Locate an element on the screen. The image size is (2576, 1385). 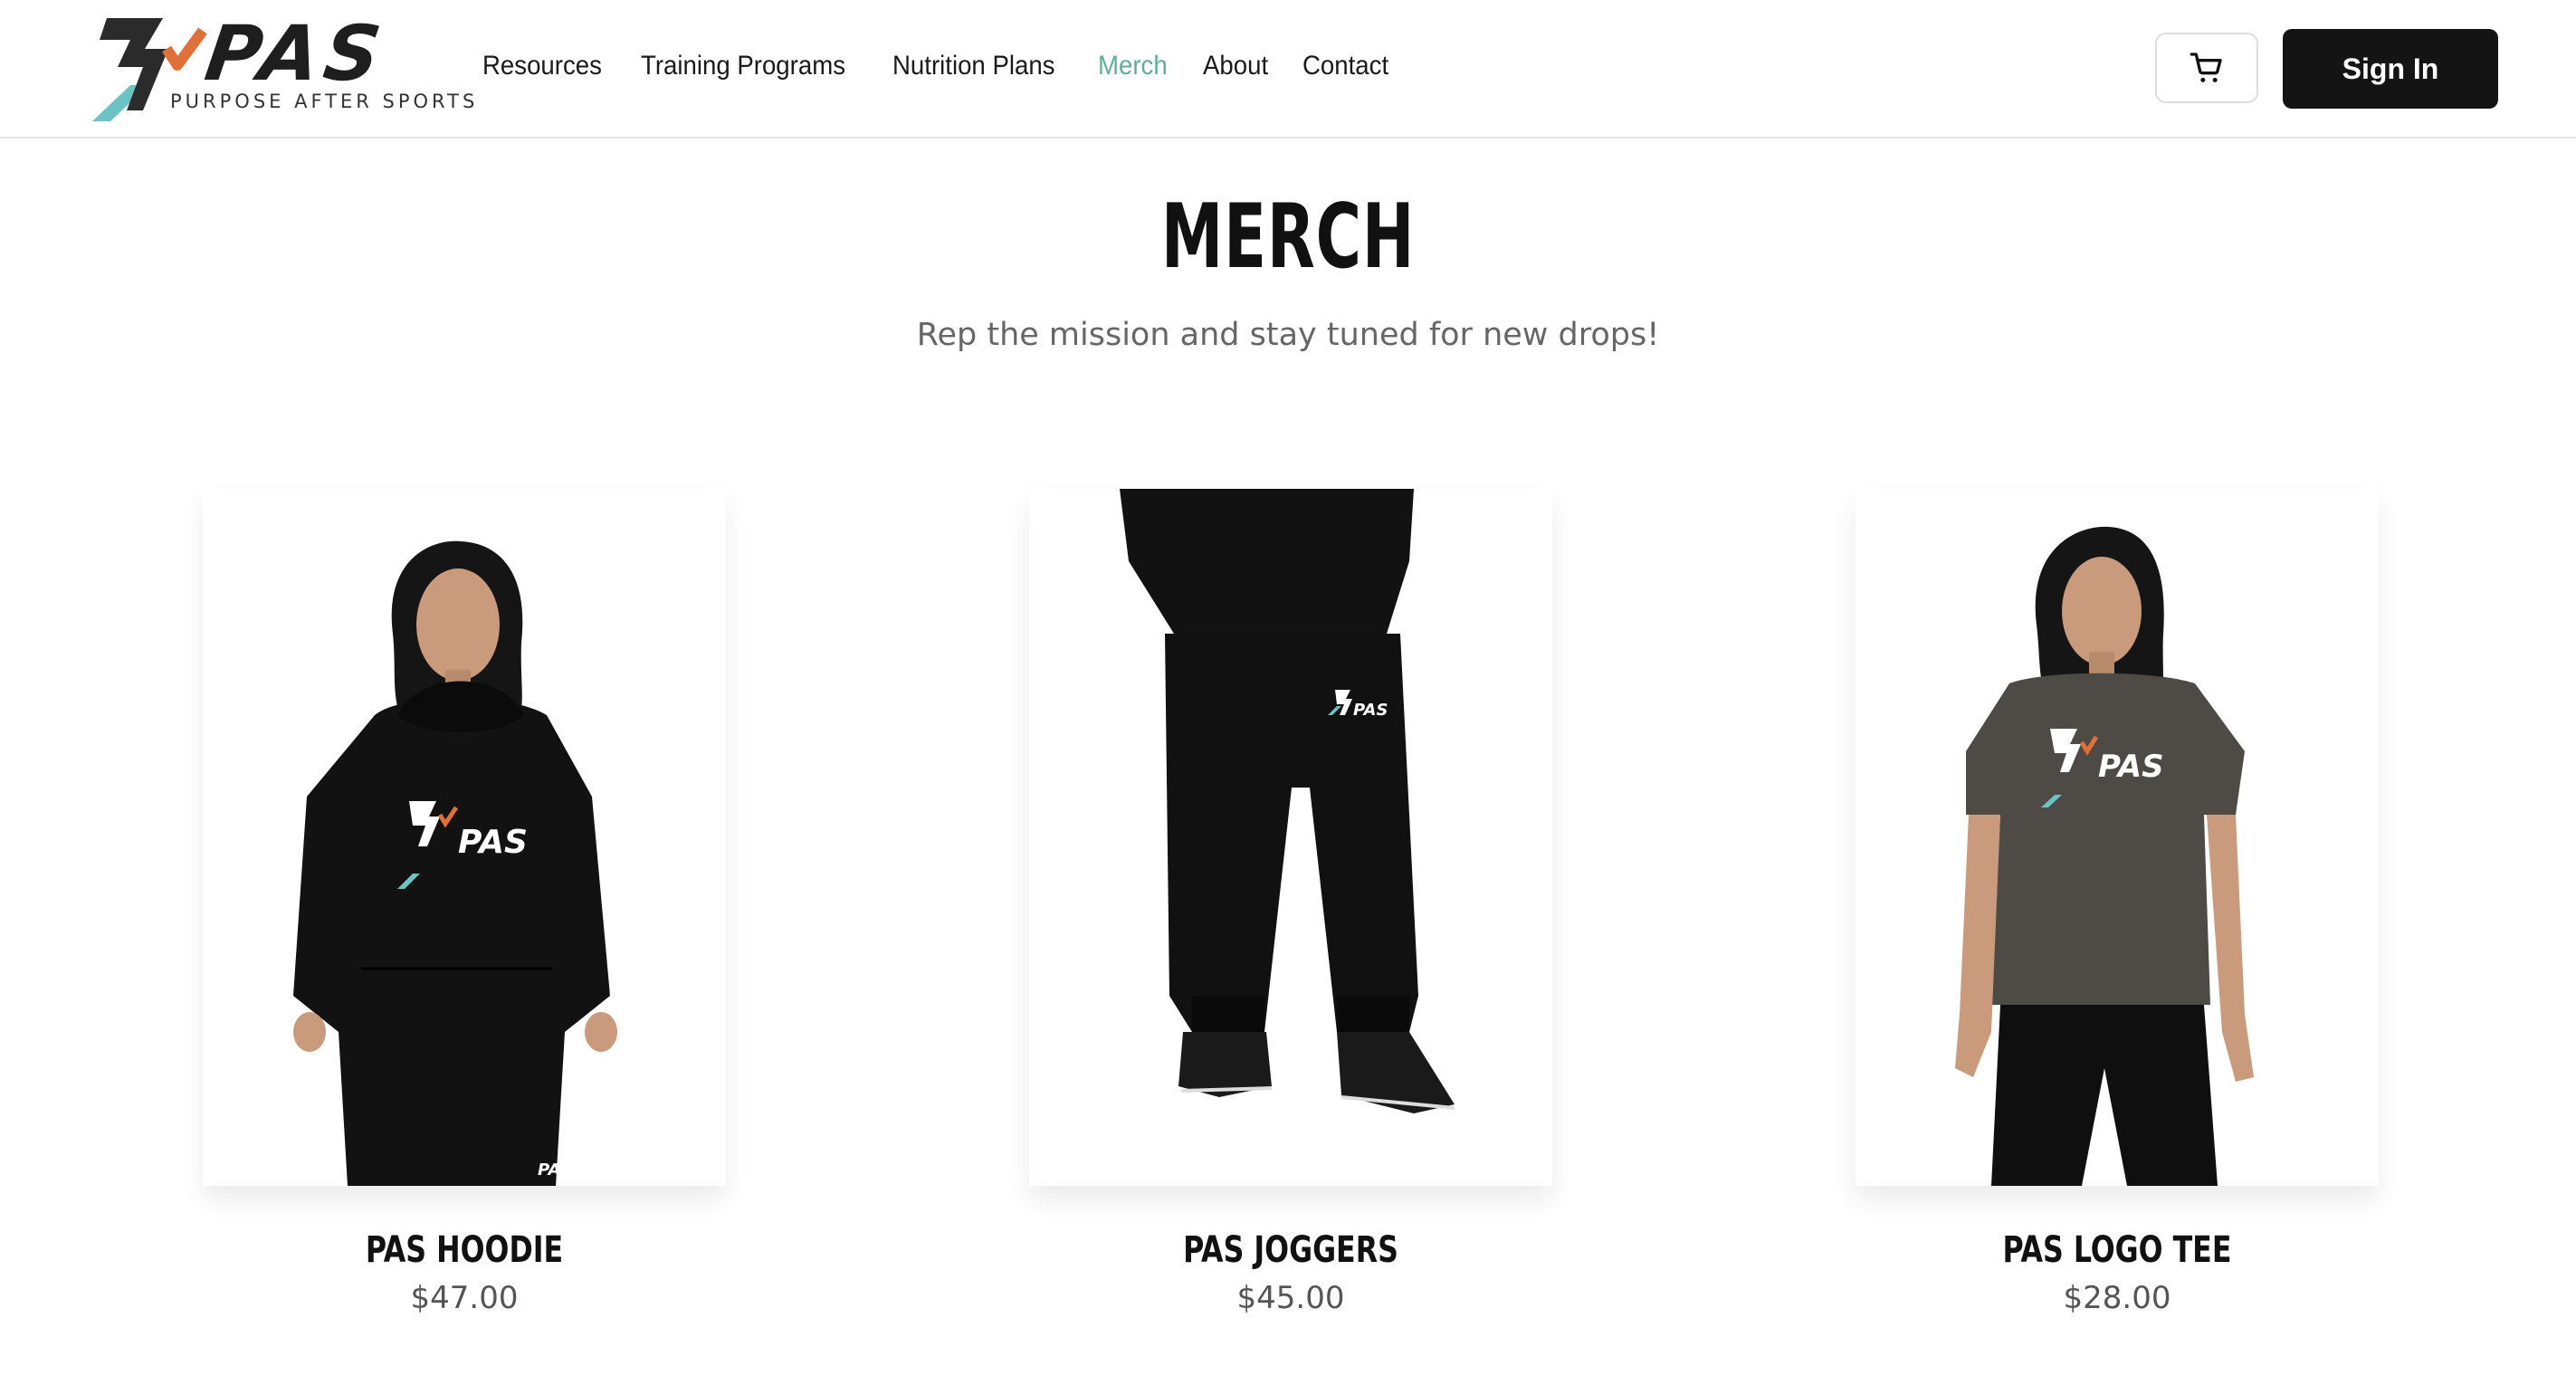
brand-wordmark: PAS is located at coordinates (296, 53).